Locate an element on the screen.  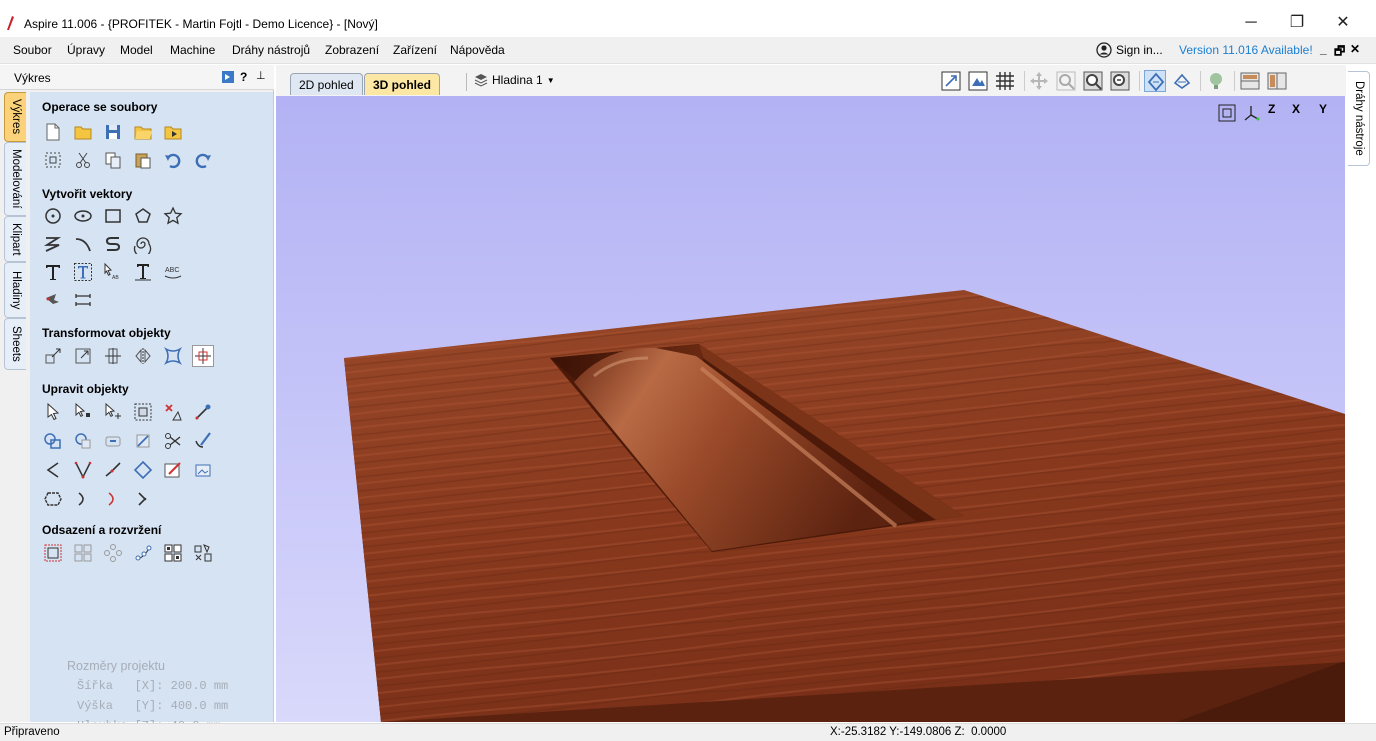
open-file-icon is located at coordinates (83, 132).